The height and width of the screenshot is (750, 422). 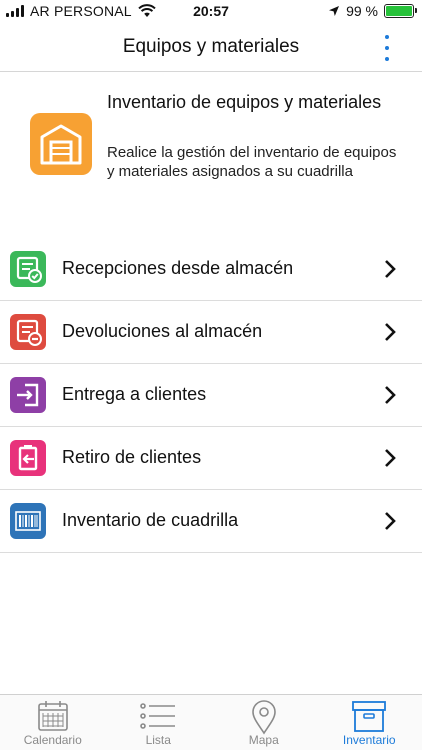 What do you see at coordinates (28, 269) in the screenshot?
I see `reception-icon` at bounding box center [28, 269].